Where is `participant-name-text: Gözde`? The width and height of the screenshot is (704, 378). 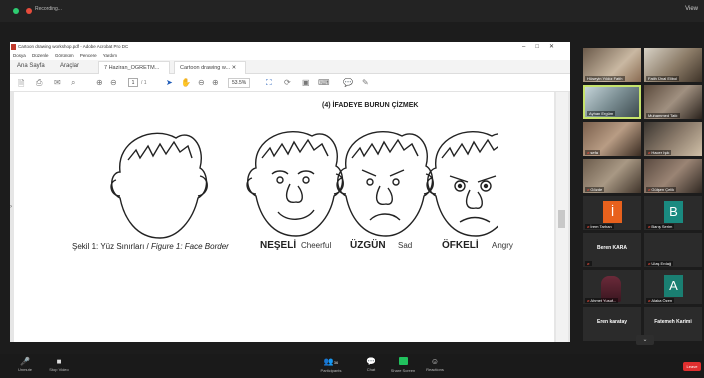 participant-name-text: Gözde is located at coordinates (596, 189).